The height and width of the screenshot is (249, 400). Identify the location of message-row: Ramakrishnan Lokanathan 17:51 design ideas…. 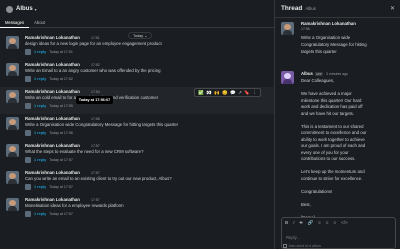
(137, 46).